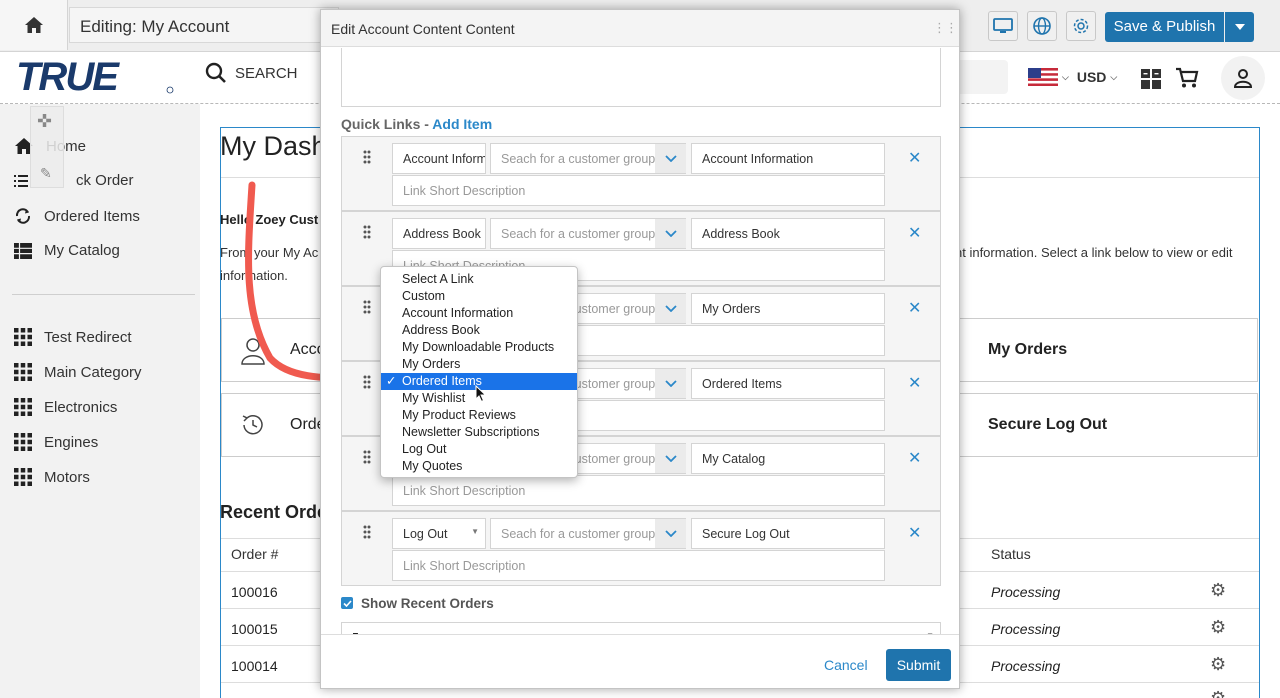 Image resolution: width=1280 pixels, height=698 pixels. Describe the element at coordinates (1108, 425) in the screenshot. I see `logout-tile: Secure Log Out` at that location.